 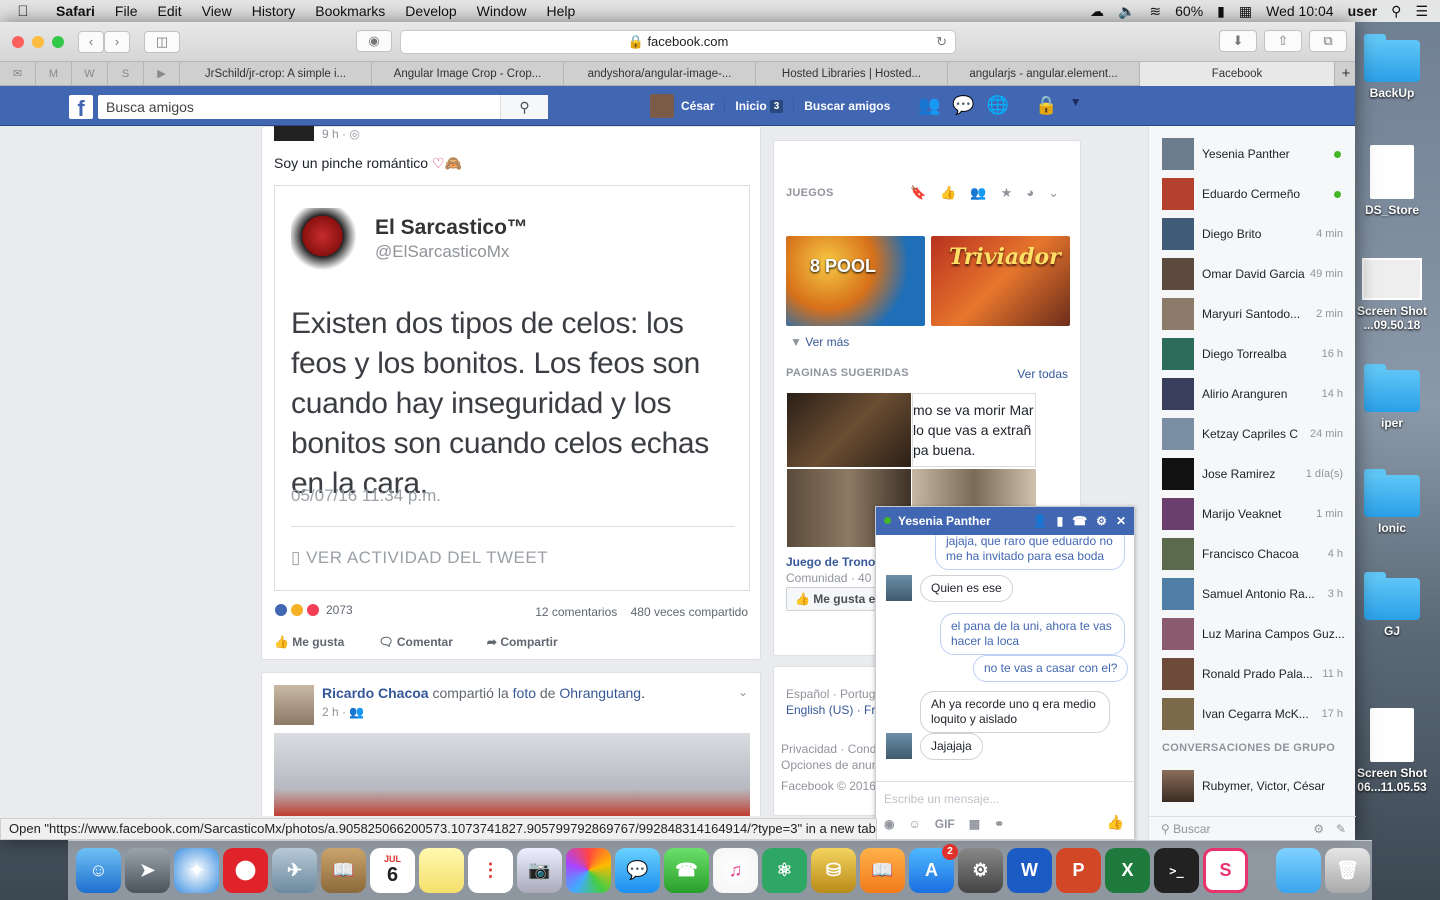 I want to click on menu-edit: Edit, so click(x=169, y=11).